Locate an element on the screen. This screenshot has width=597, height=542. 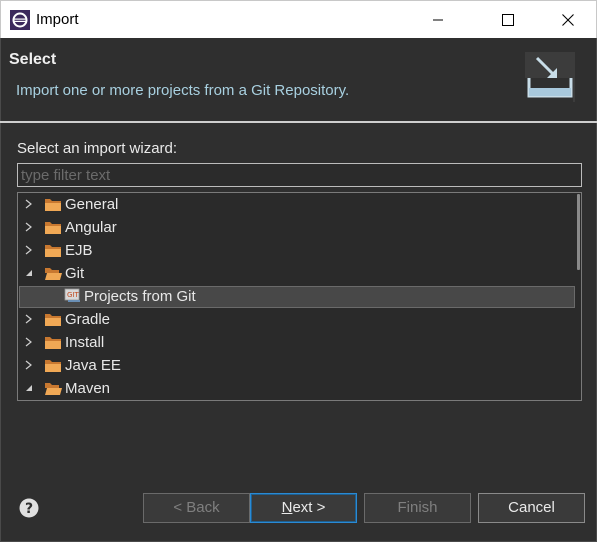
next-button: Next > is located at coordinates (303, 508).